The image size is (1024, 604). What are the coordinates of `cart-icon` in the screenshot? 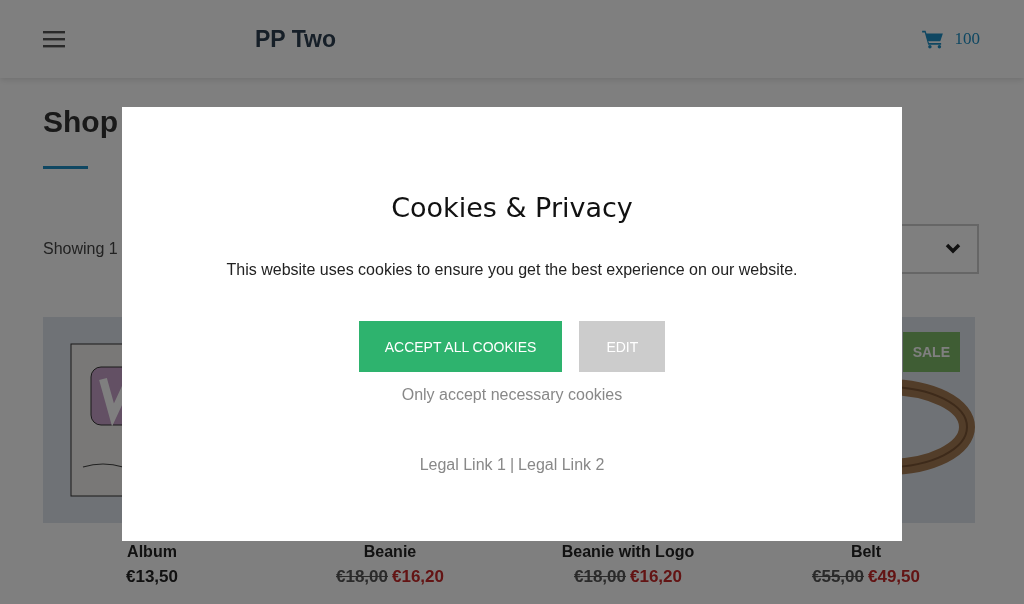 It's located at (932, 39).